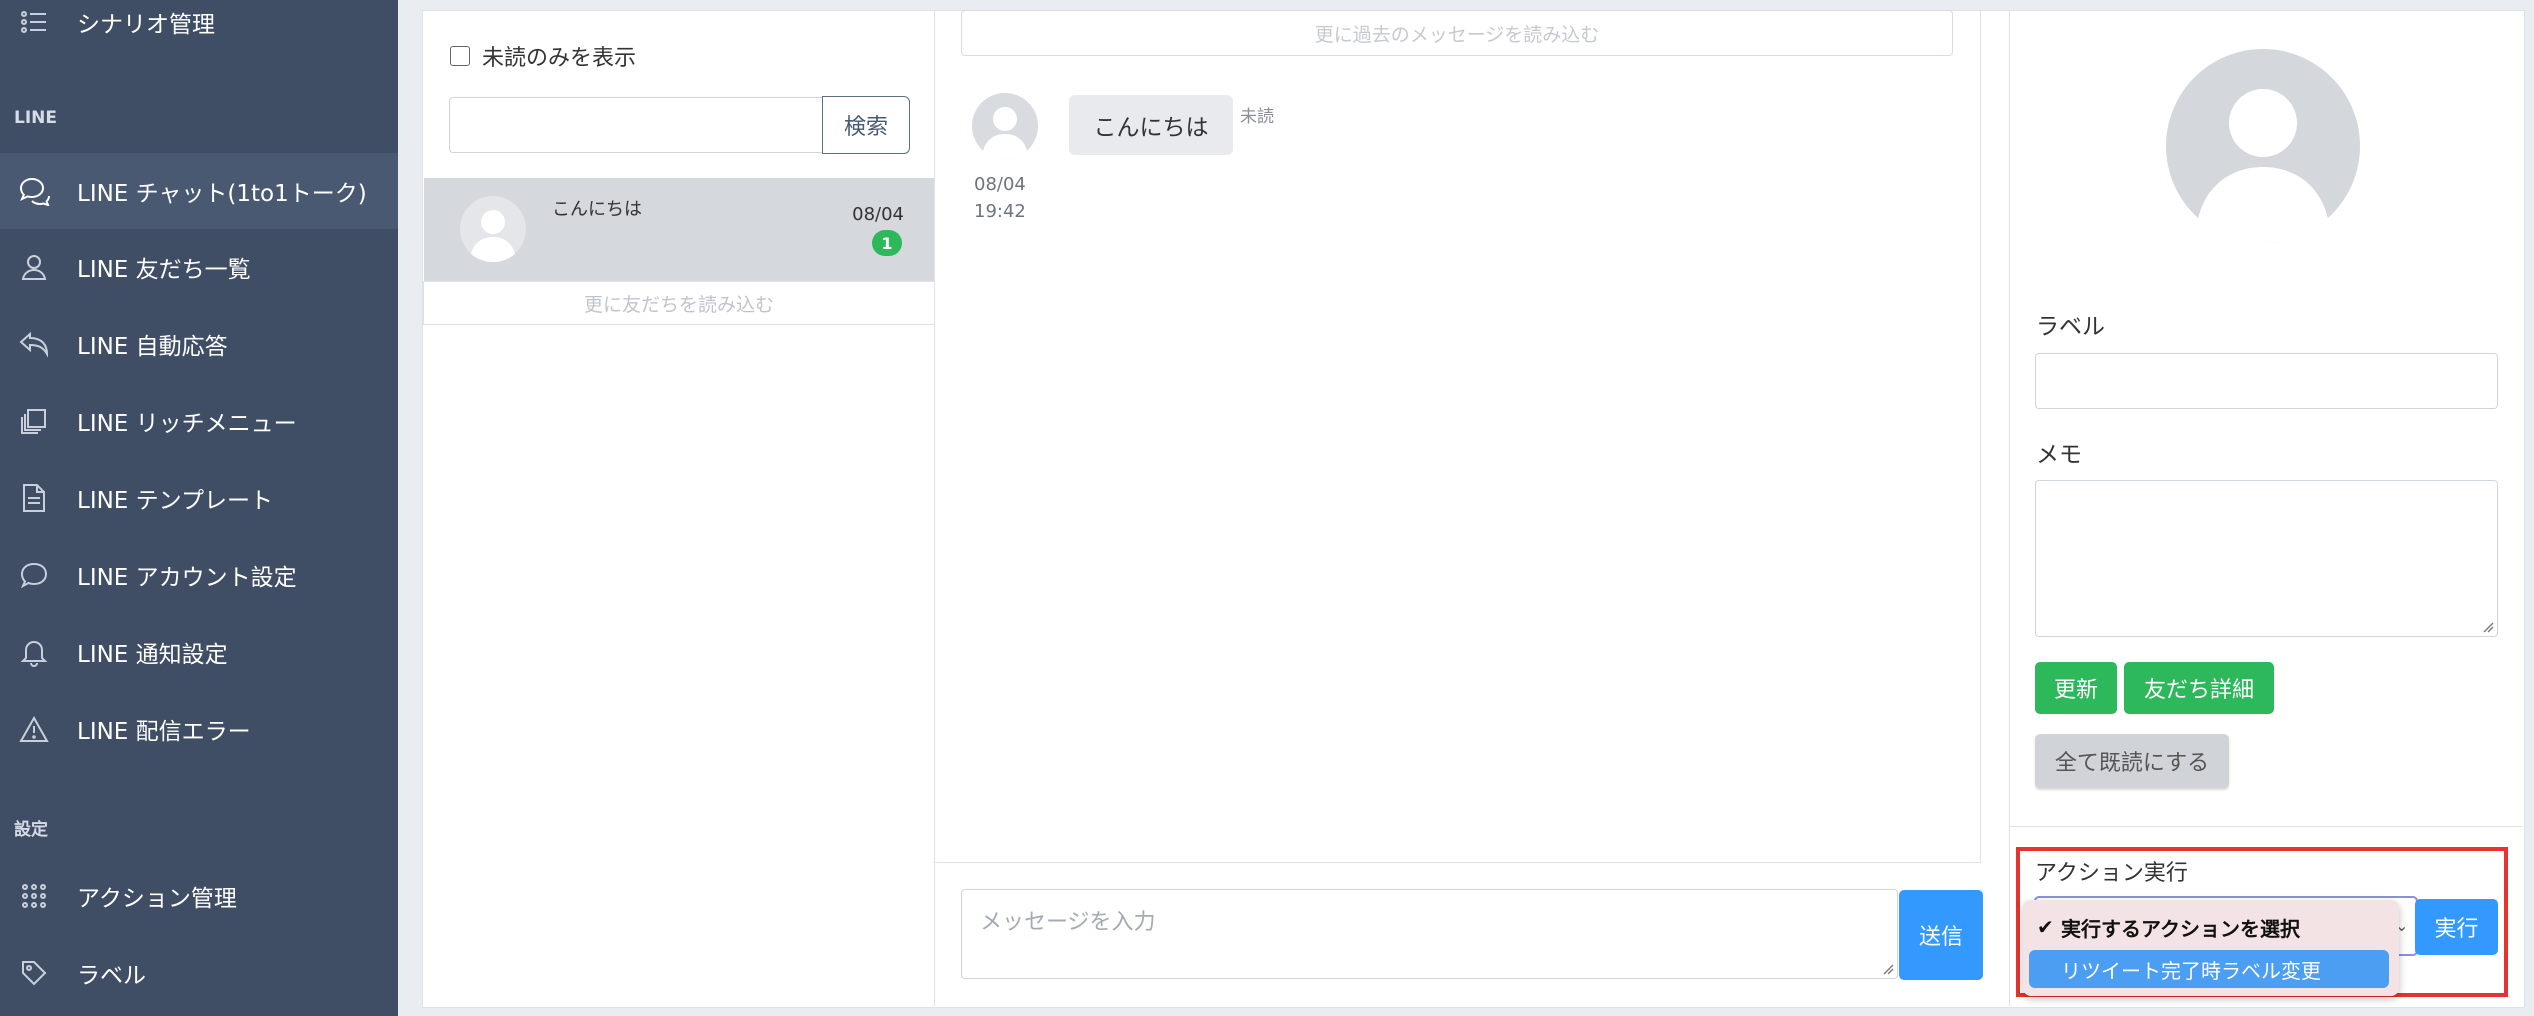 The height and width of the screenshot is (1016, 2534). Describe the element at coordinates (2045, 927) in the screenshot. I see `checkmark-icon: ✔` at that location.